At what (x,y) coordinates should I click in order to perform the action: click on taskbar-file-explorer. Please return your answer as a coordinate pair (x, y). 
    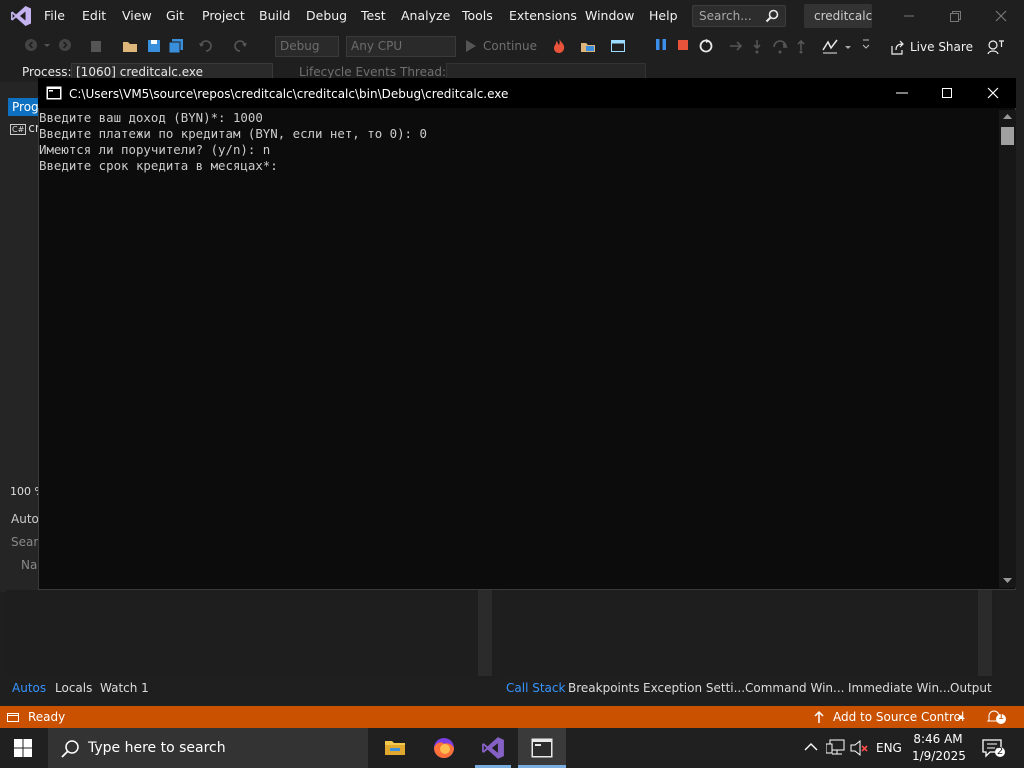
    Looking at the image, I should click on (395, 748).